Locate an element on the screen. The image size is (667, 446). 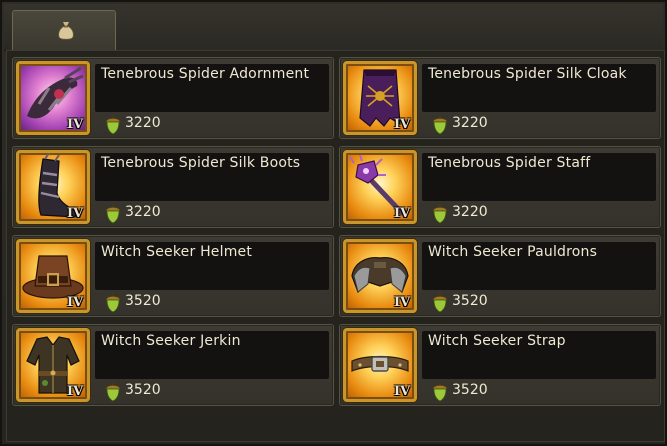
shop-item-card: IV Witch Seeker Jerkin 3520 is located at coordinates (173, 365).